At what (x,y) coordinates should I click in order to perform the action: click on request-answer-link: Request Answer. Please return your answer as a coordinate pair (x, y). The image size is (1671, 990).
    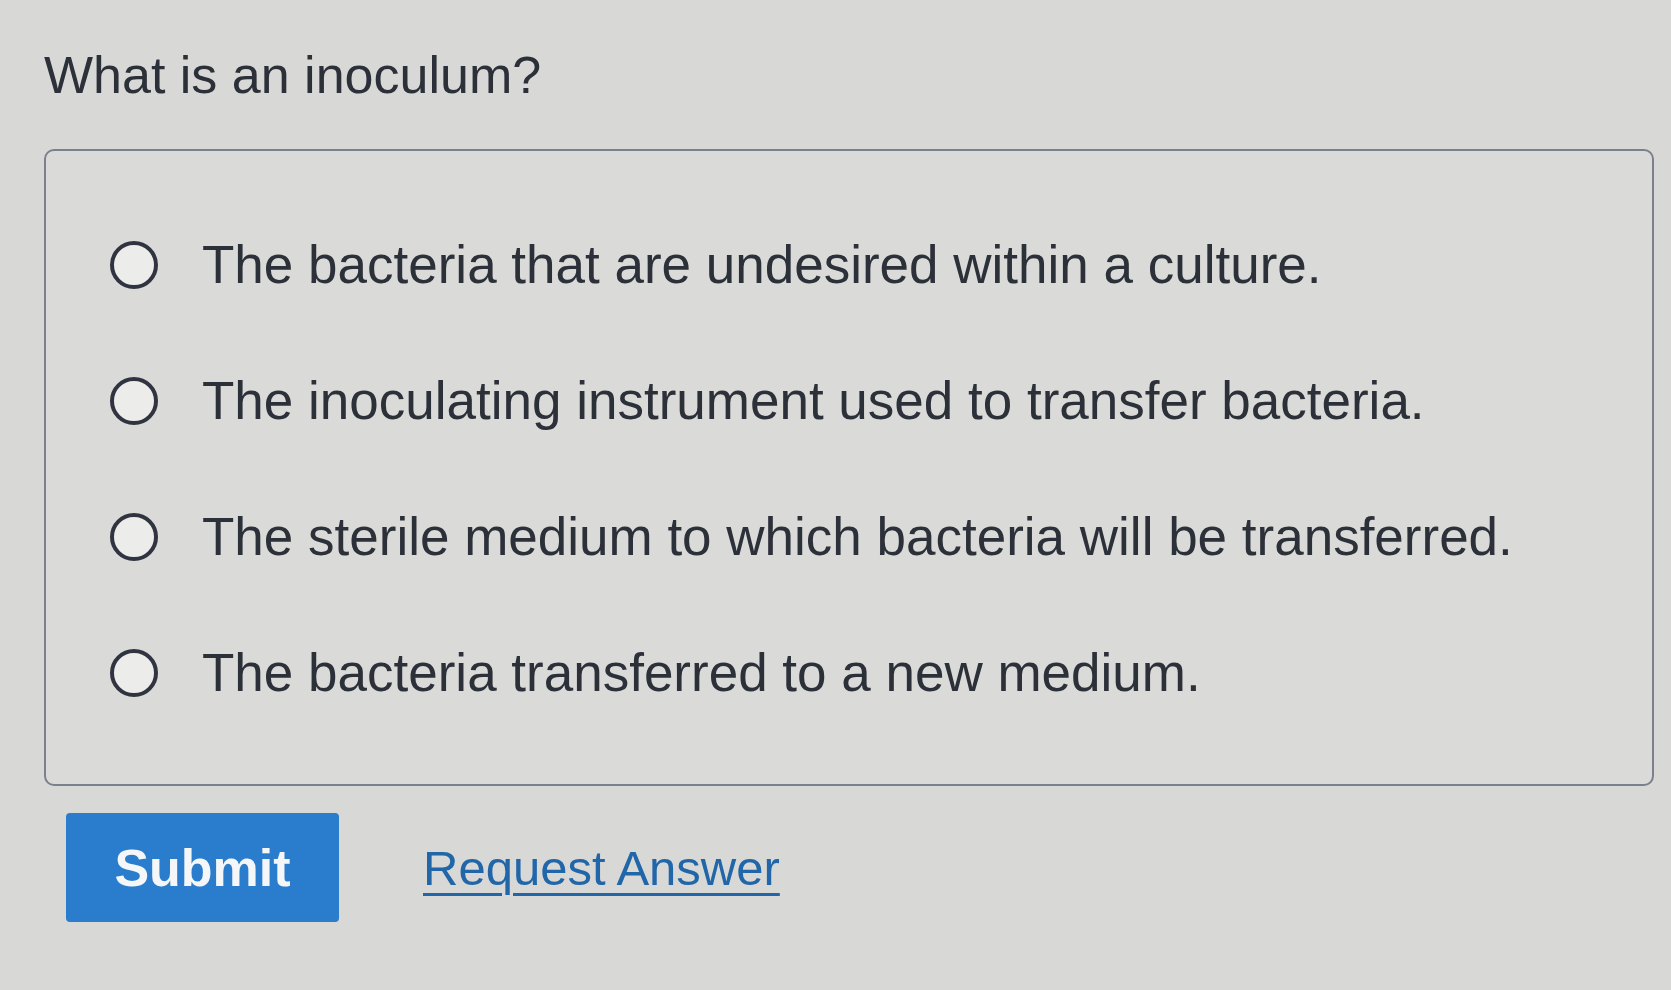
    Looking at the image, I should click on (601, 867).